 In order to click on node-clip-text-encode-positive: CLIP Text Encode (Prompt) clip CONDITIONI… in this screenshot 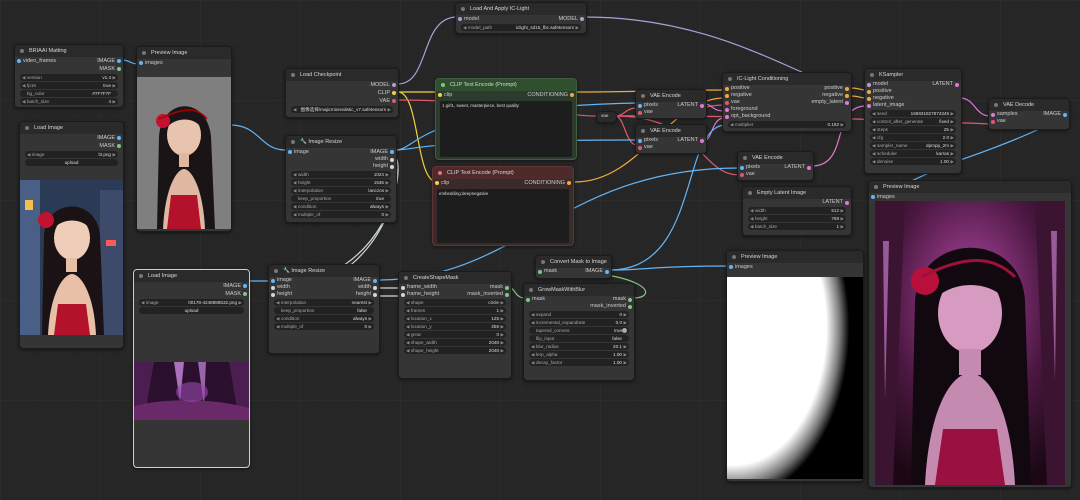, I will do `click(506, 119)`.